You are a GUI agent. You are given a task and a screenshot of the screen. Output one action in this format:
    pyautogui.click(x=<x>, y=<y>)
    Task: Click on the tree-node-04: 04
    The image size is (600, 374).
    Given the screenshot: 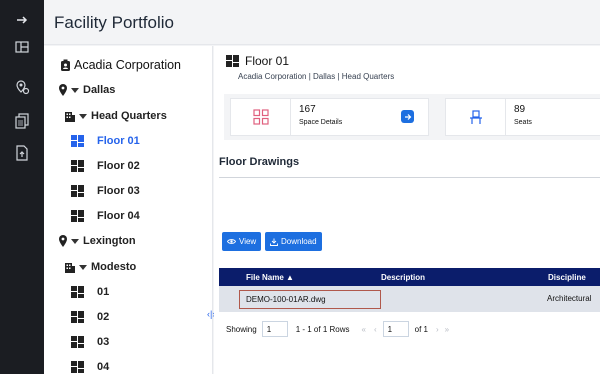 What is the action you would take?
    pyautogui.click(x=90, y=367)
    